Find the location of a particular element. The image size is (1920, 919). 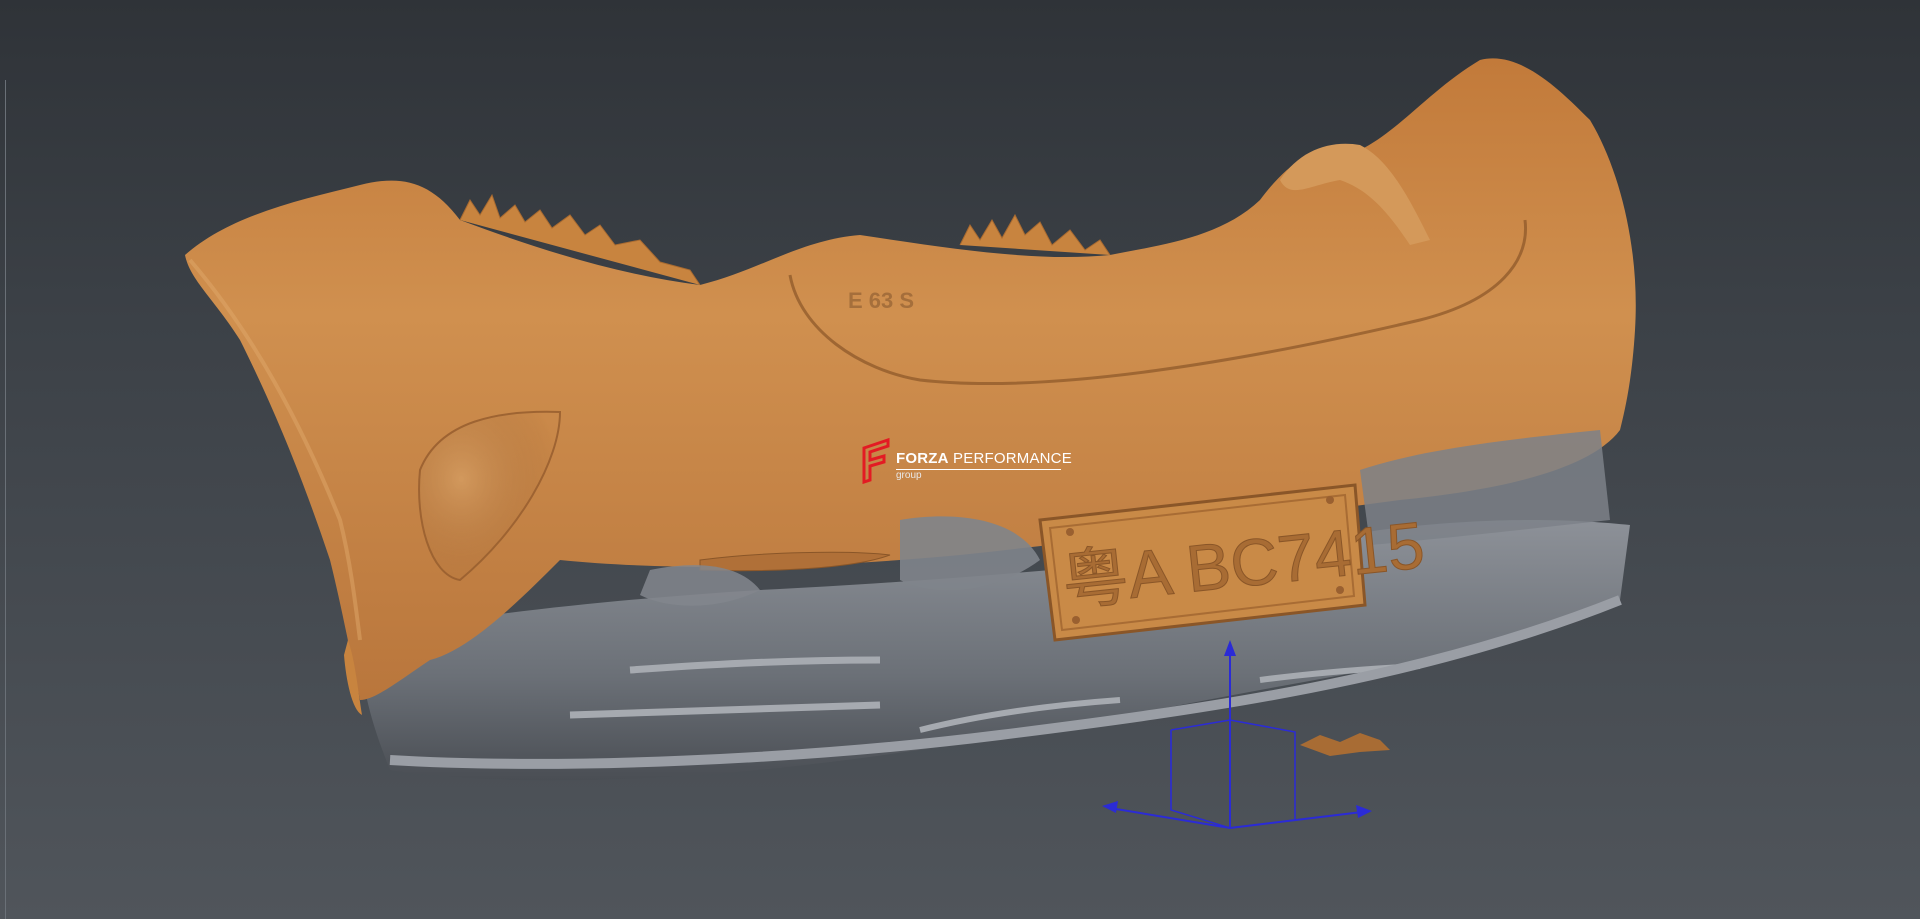

scan-fringe-mid is located at coordinates (1035, 234).